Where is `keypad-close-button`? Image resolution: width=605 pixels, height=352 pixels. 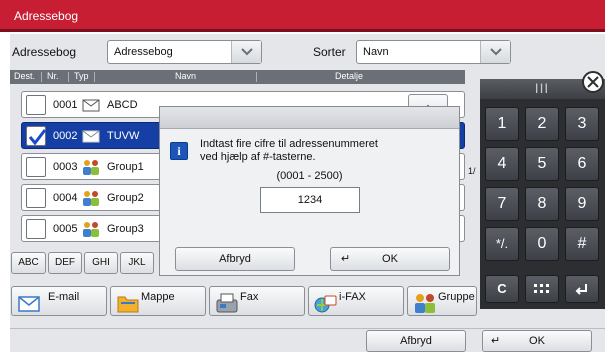 keypad-close-button is located at coordinates (593, 82).